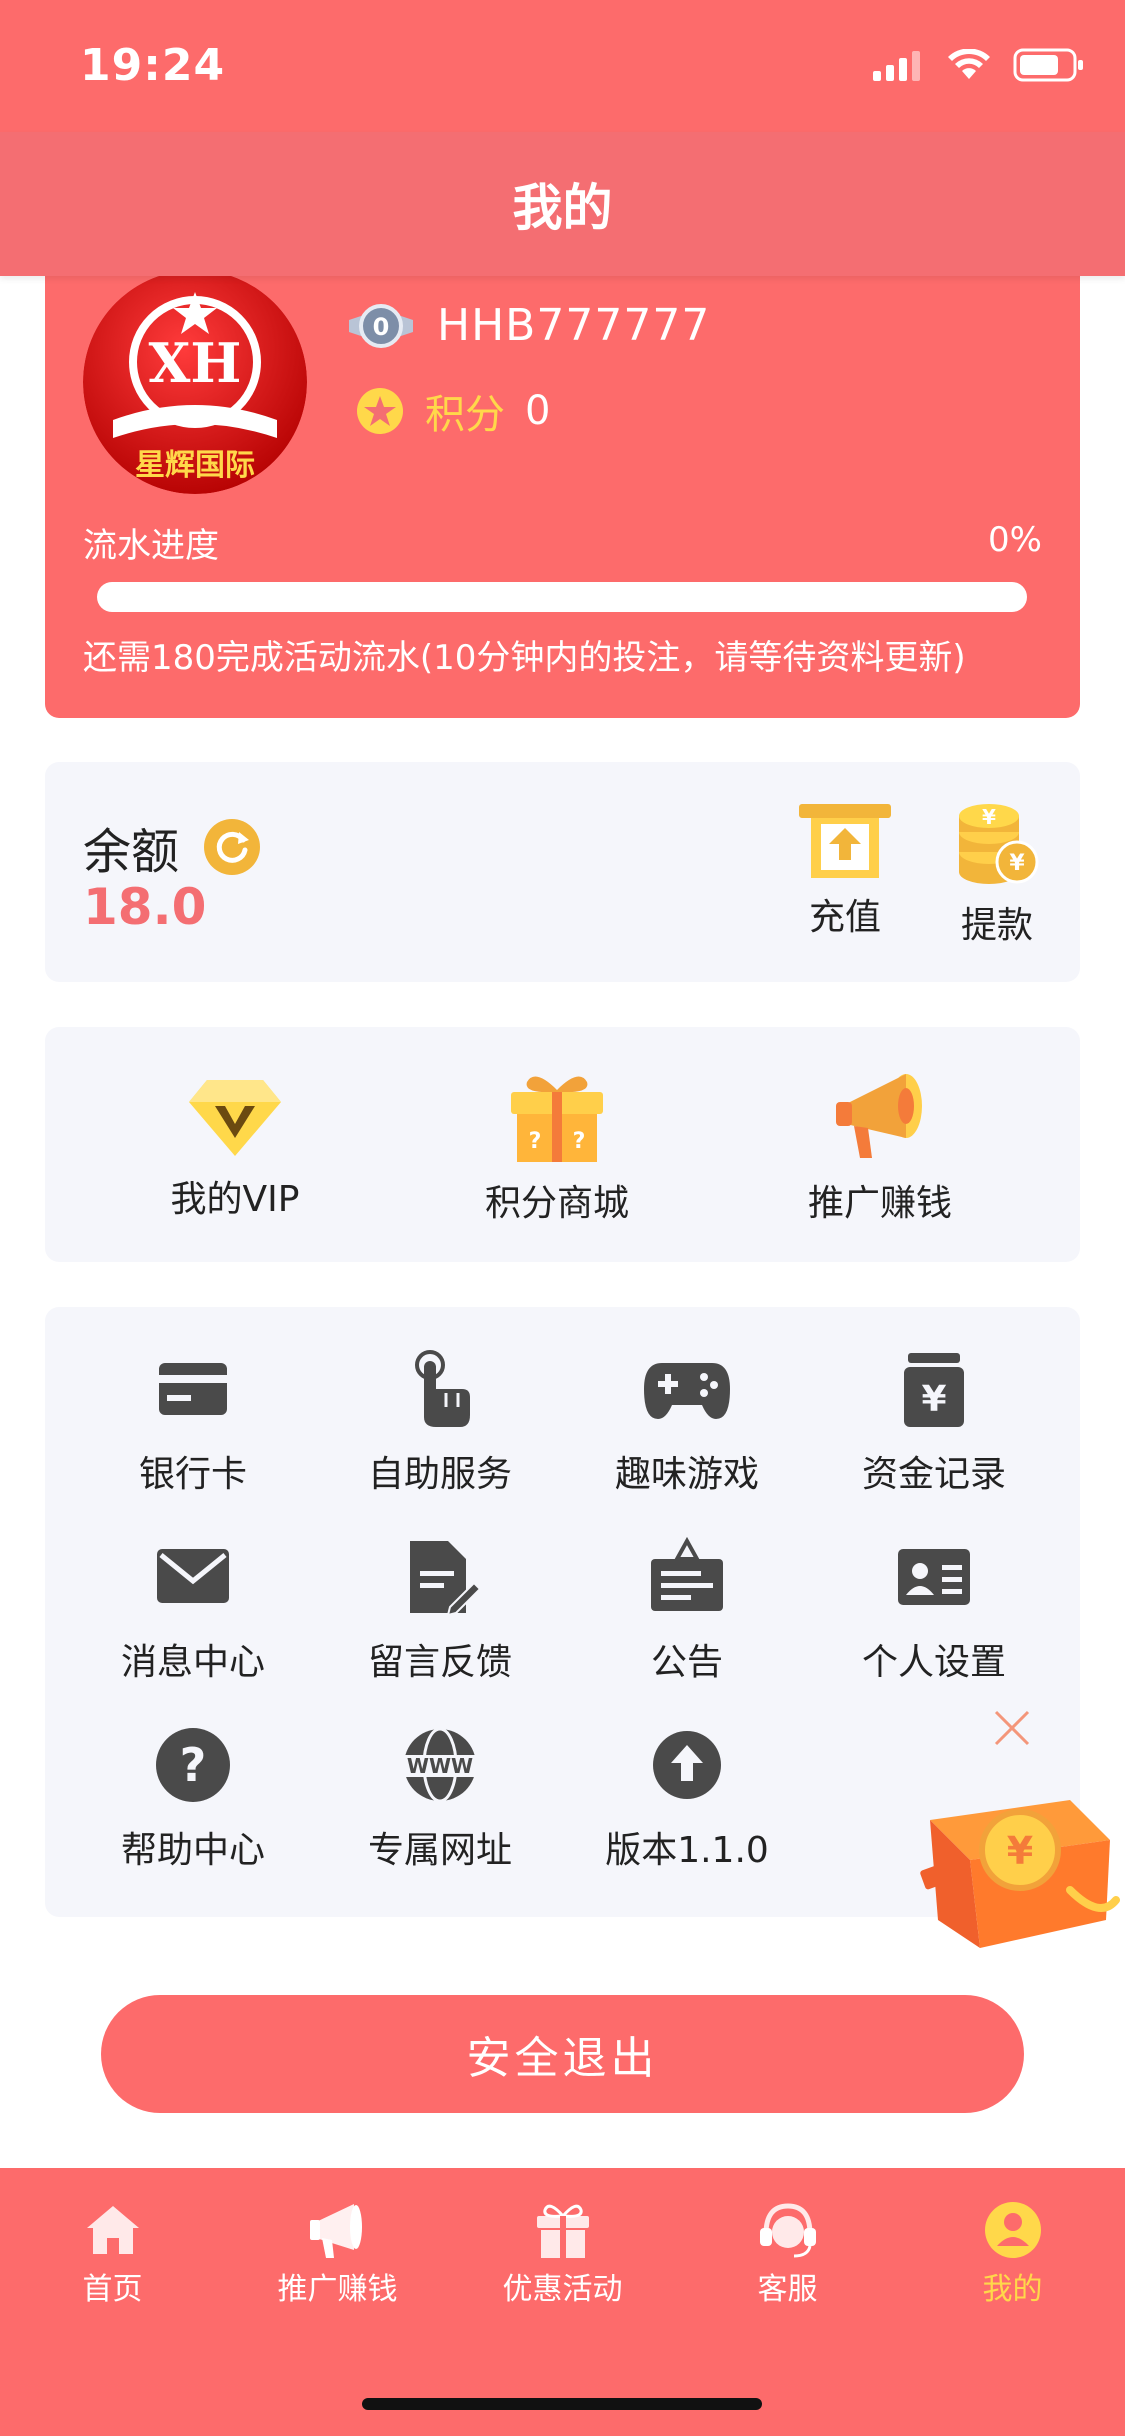  I want to click on tab-mine: 我的, so click(1012, 2254).